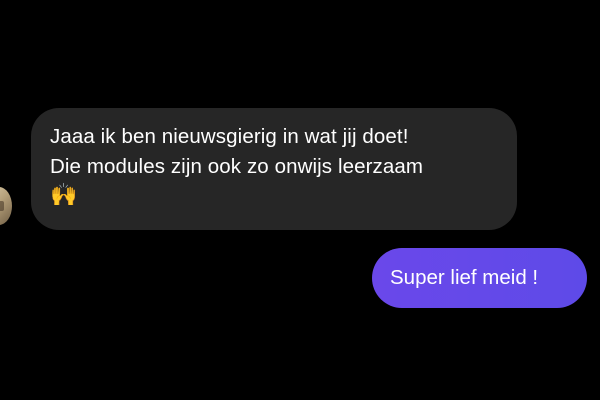 The height and width of the screenshot is (400, 600). I want to click on raising-hands-icon: 🙌, so click(64, 195).